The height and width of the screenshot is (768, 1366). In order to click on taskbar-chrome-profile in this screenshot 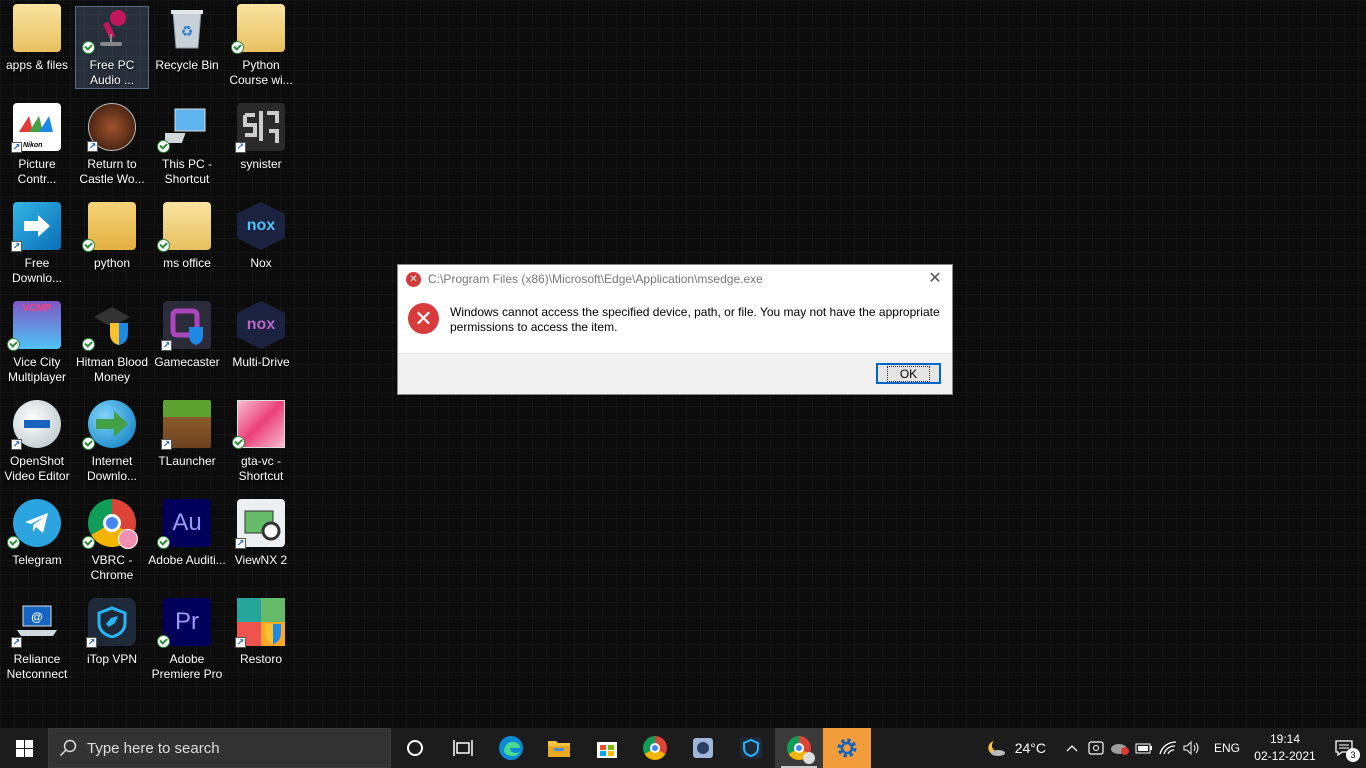, I will do `click(799, 748)`.